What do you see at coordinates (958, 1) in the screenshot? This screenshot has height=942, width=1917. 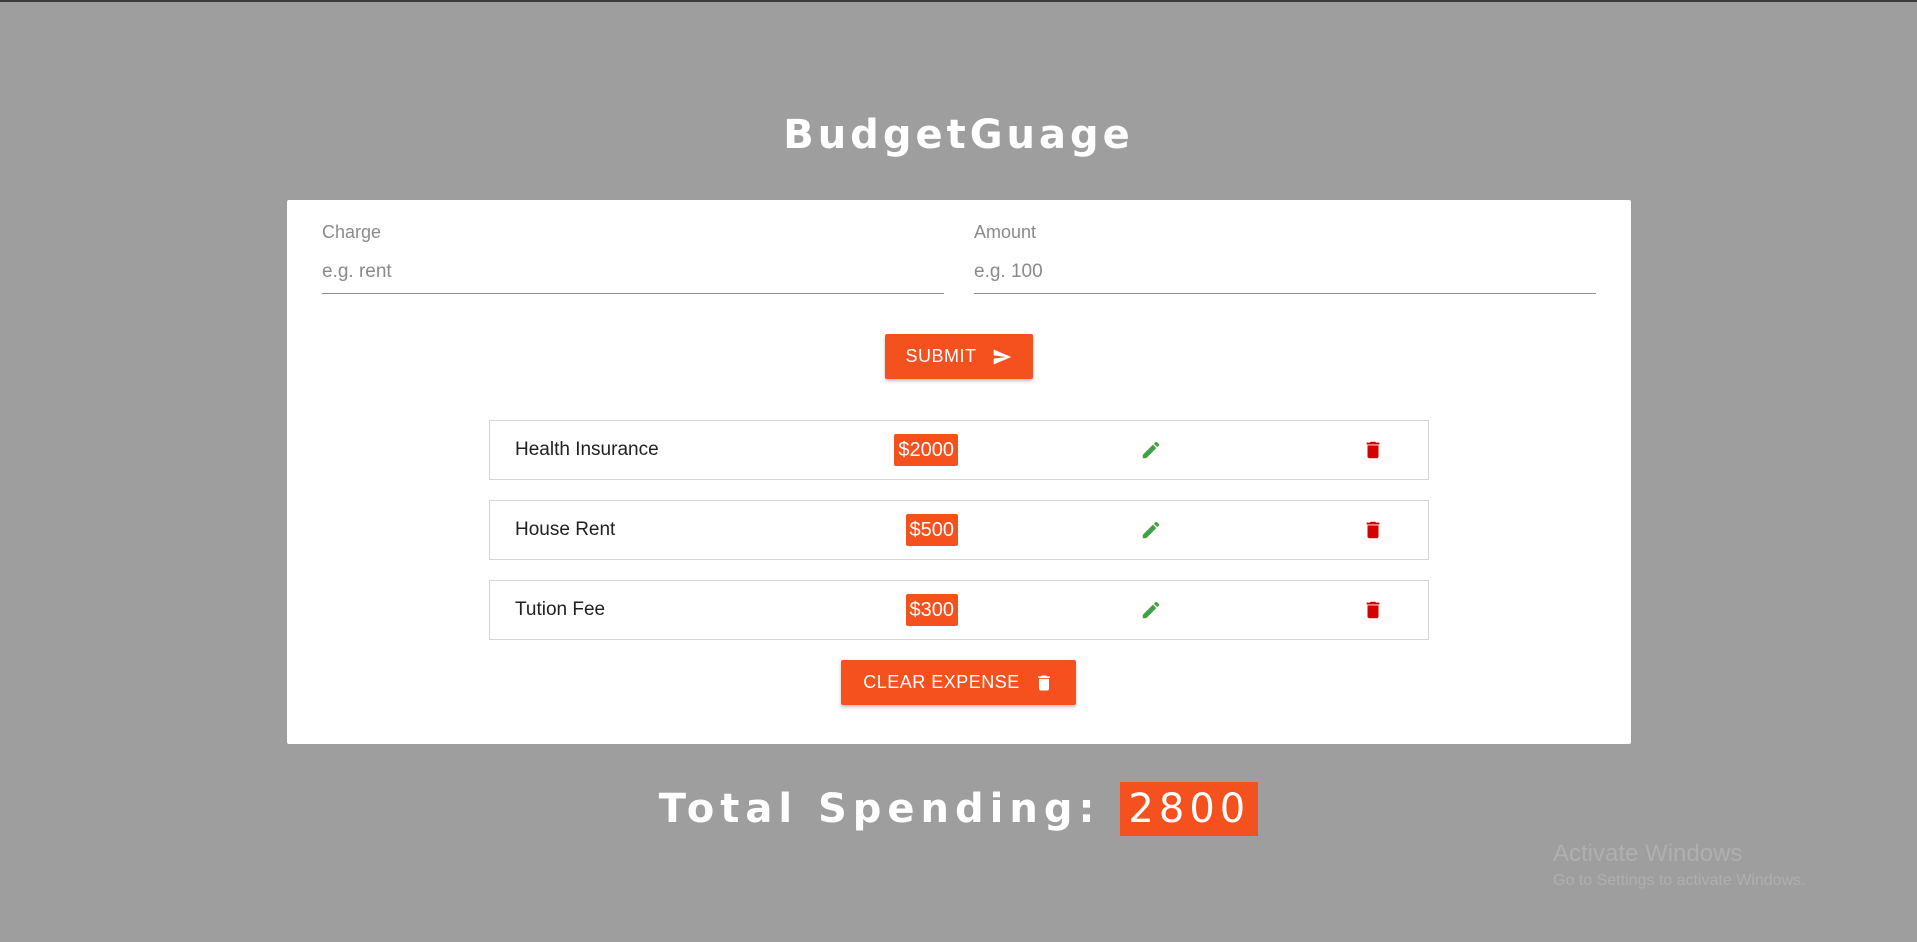 I see `window-top-border` at bounding box center [958, 1].